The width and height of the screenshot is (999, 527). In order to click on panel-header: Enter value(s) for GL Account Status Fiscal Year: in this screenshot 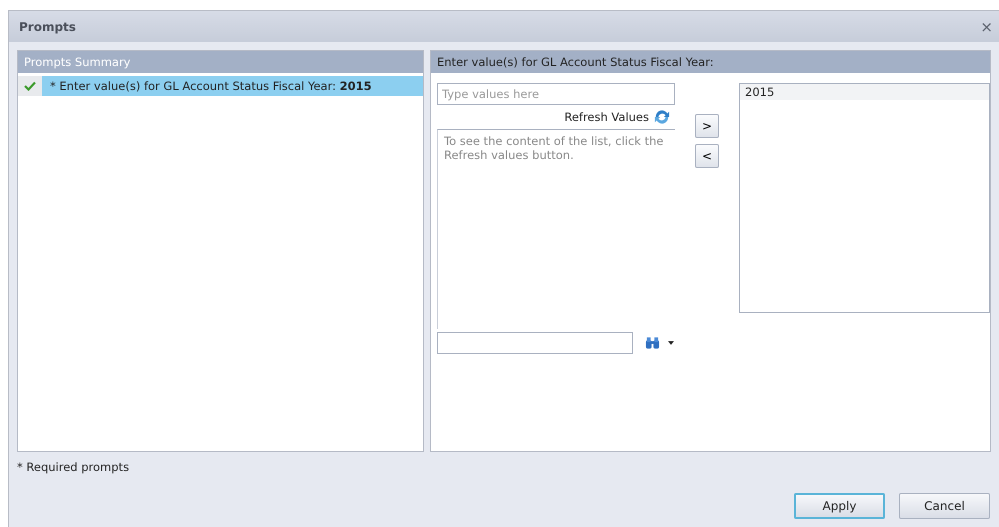, I will do `click(710, 62)`.